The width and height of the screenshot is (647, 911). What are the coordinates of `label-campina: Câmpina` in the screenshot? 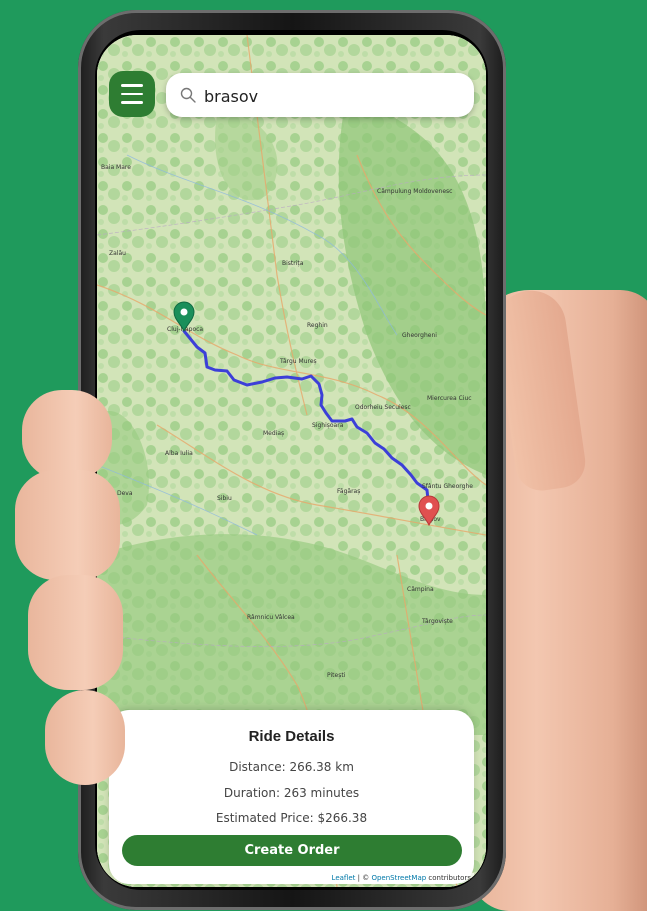 It's located at (420, 589).